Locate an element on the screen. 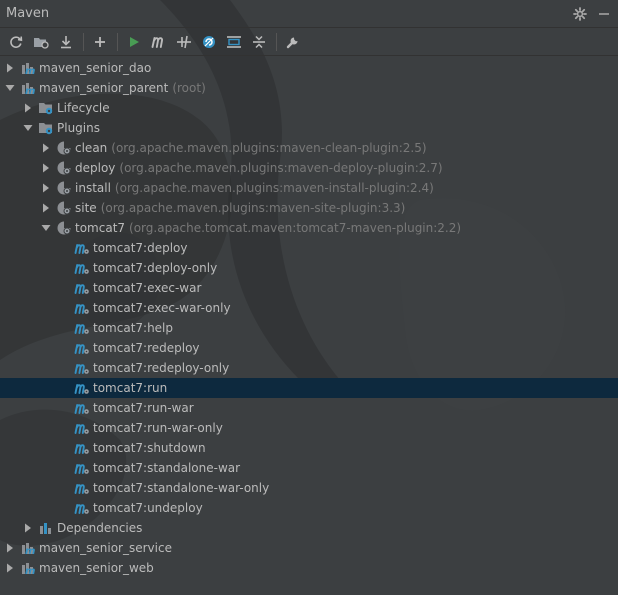 The height and width of the screenshot is (595, 618). generate-sources-icon is located at coordinates (41, 42).